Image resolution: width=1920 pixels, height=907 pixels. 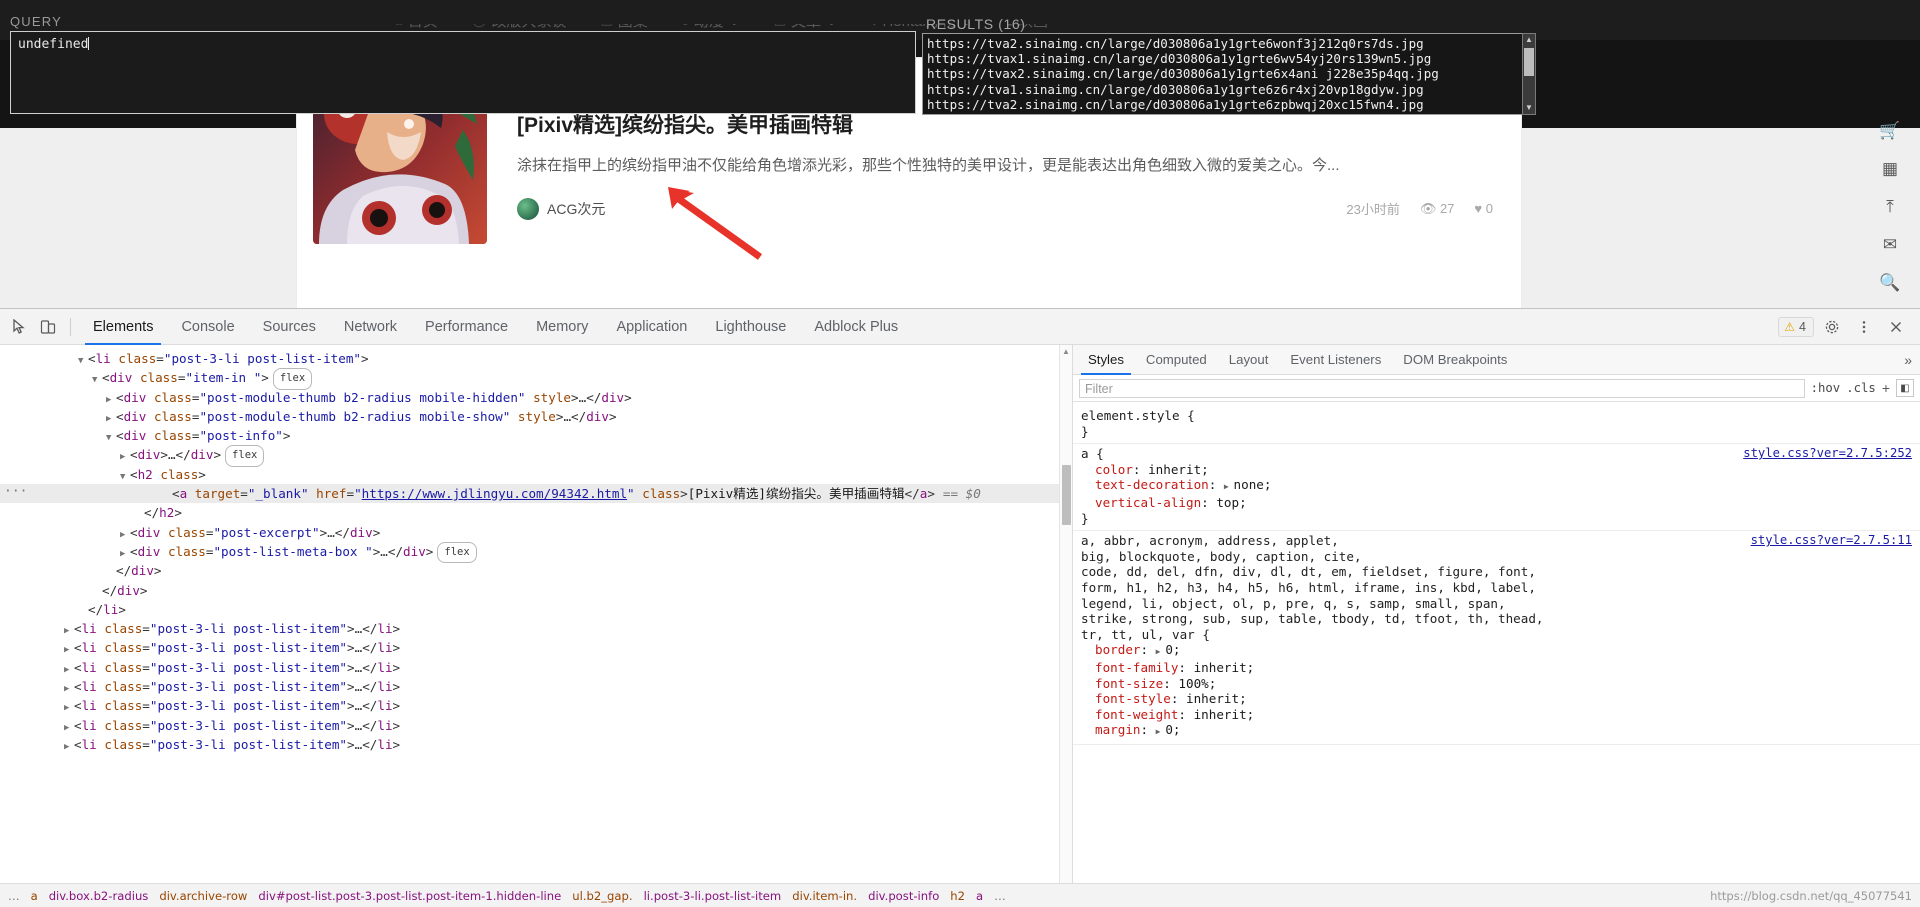 I want to click on css-declaration: text-decoration: ▶ none;, so click(x=1496, y=486).